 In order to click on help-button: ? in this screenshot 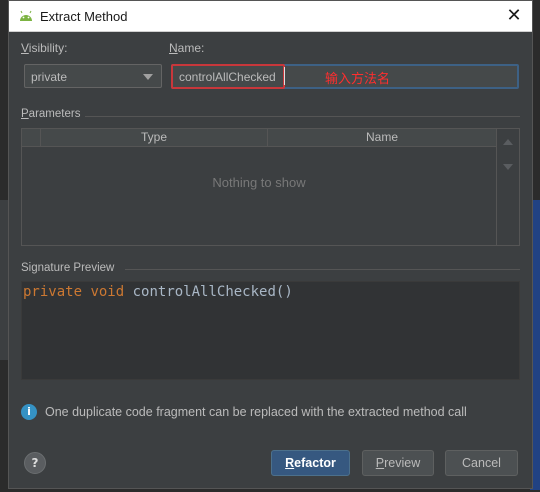, I will do `click(35, 463)`.